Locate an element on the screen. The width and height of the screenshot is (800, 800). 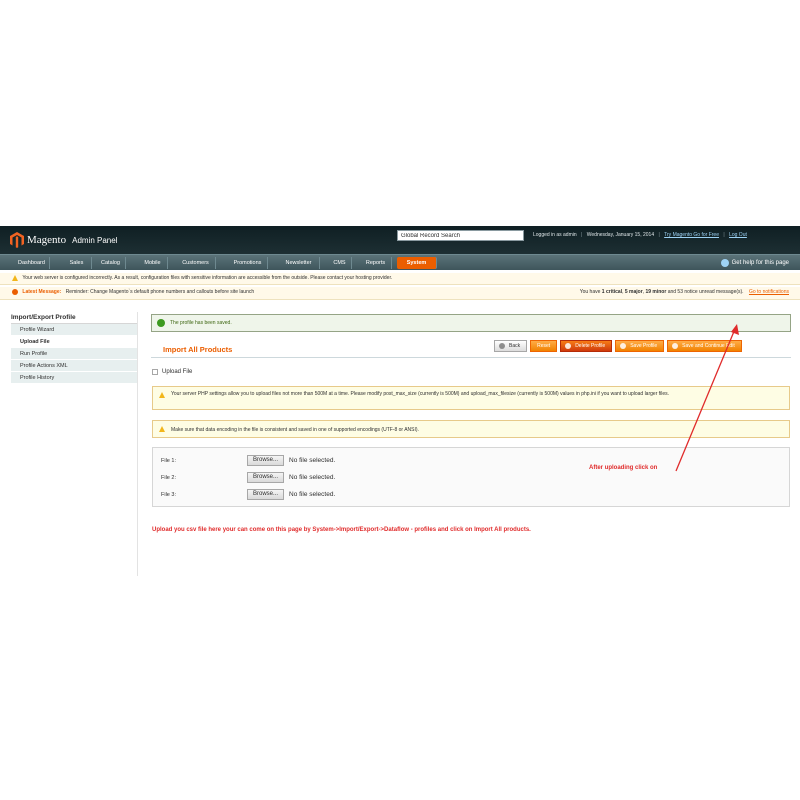
help-link-text: Get help for this page is located at coordinates (760, 263).